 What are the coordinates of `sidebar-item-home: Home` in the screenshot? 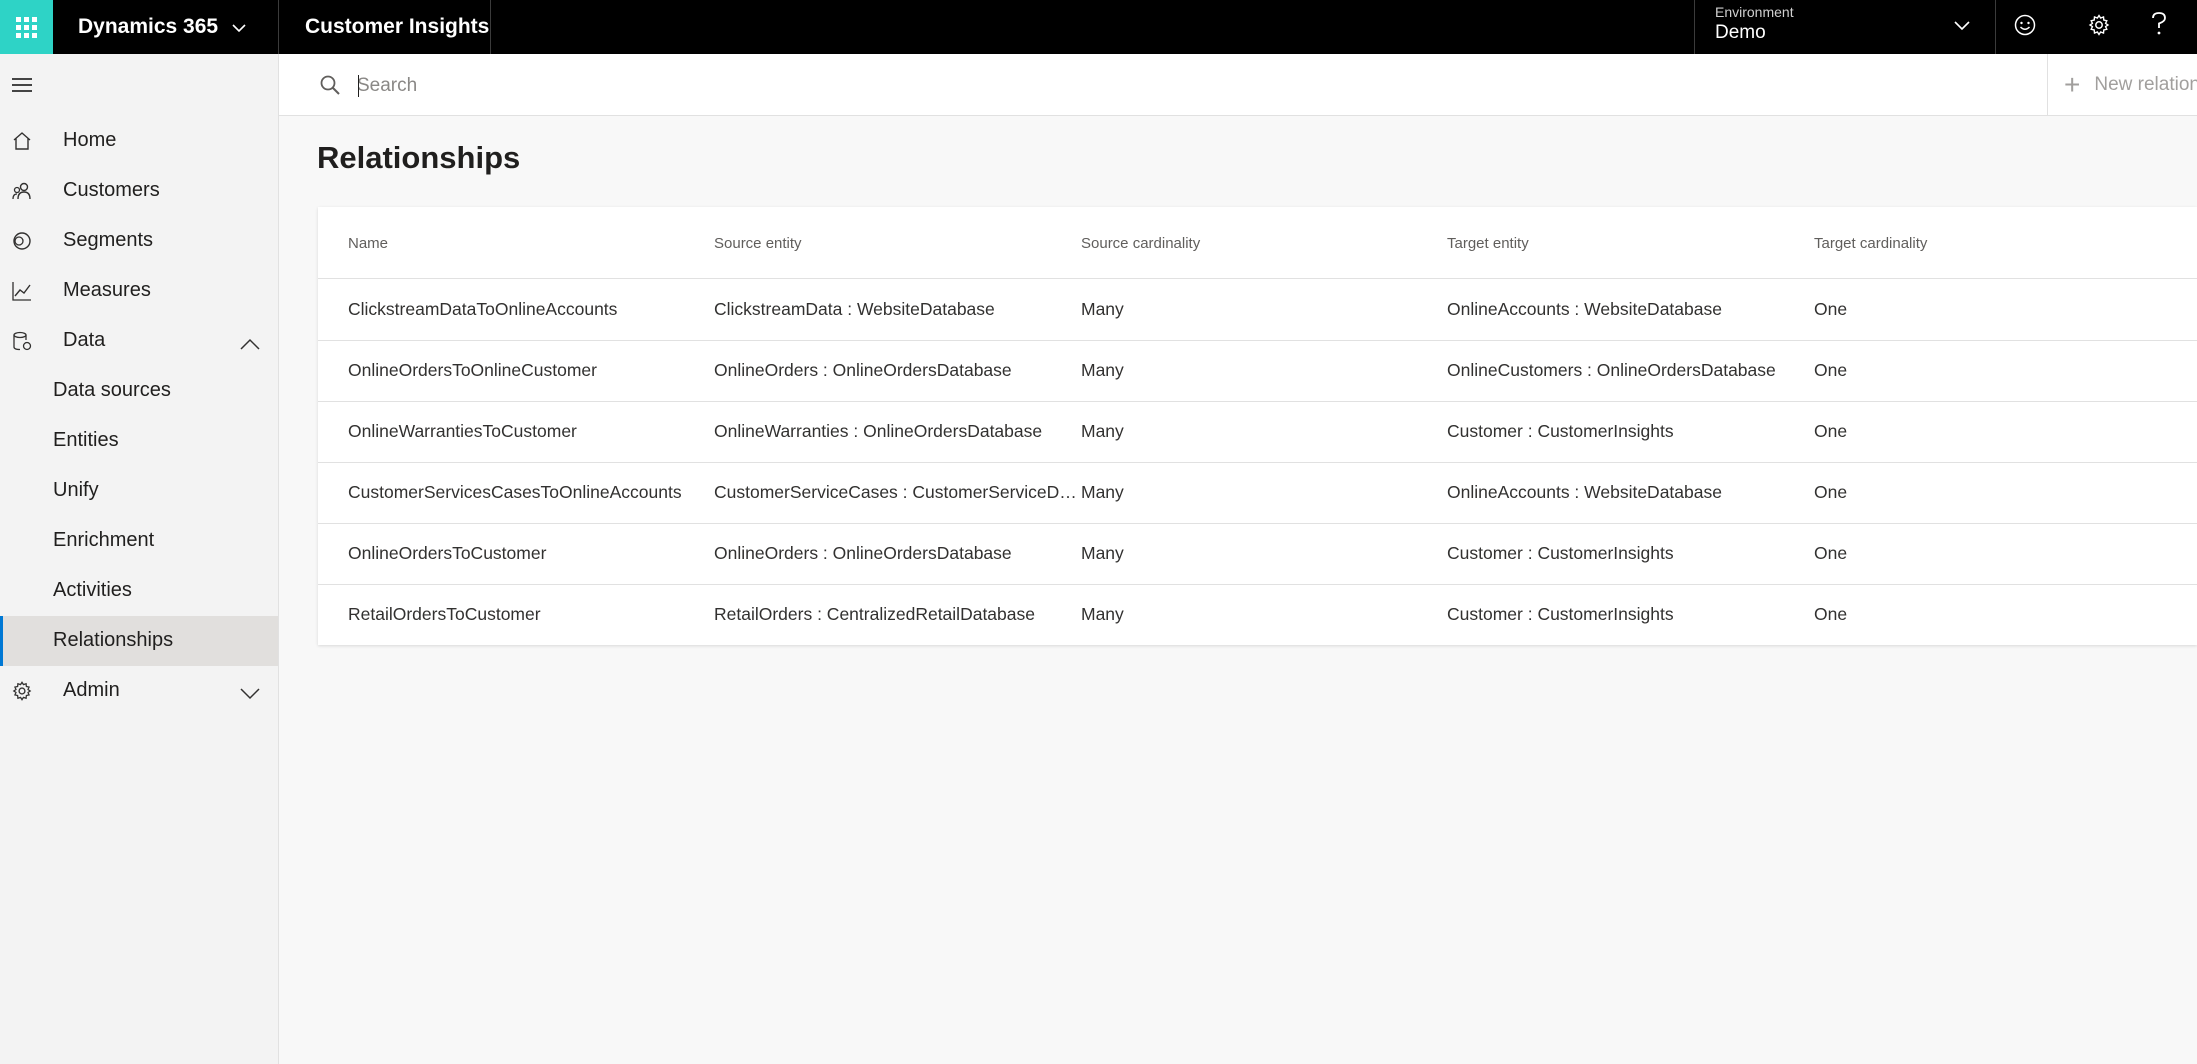 It's located at (139, 141).